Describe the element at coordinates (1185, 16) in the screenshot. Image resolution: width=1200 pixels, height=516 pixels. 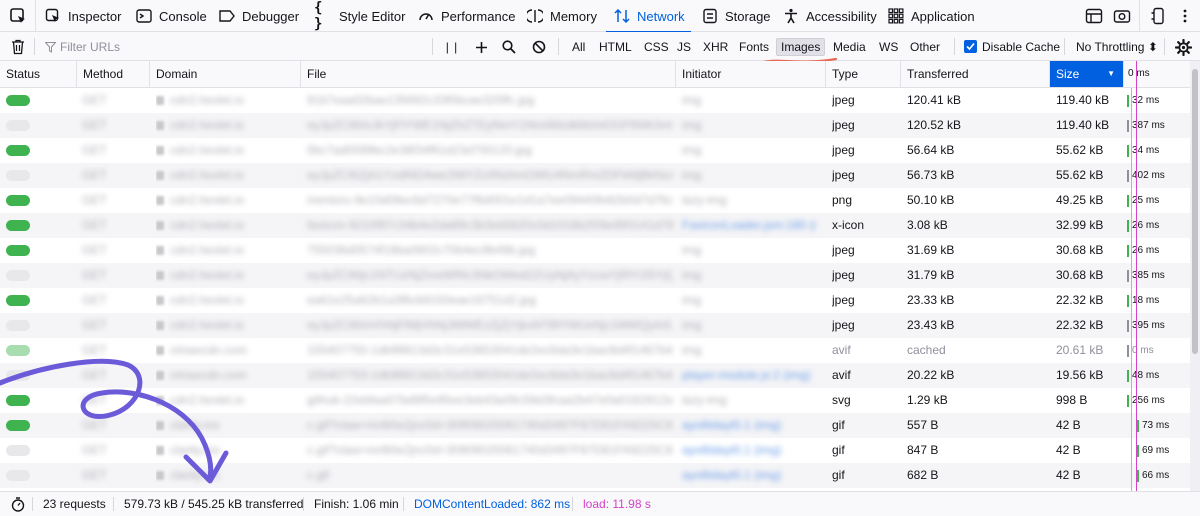
I see `more-options-button` at that location.